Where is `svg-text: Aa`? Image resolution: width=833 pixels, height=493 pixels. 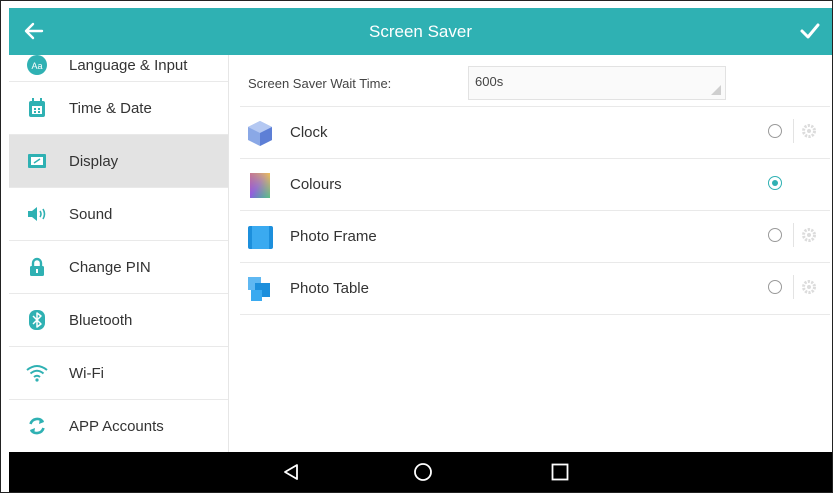 svg-text: Aa is located at coordinates (36, 66).